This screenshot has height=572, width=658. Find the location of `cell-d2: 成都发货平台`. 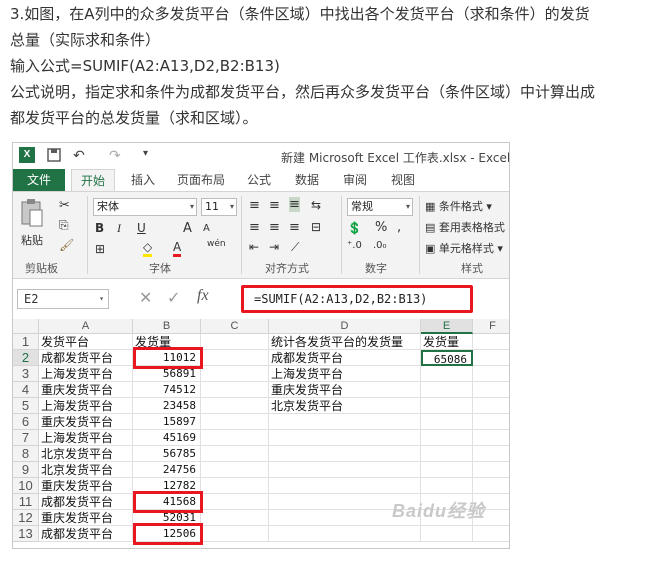

cell-d2: 成都发货平台 is located at coordinates (345, 358).